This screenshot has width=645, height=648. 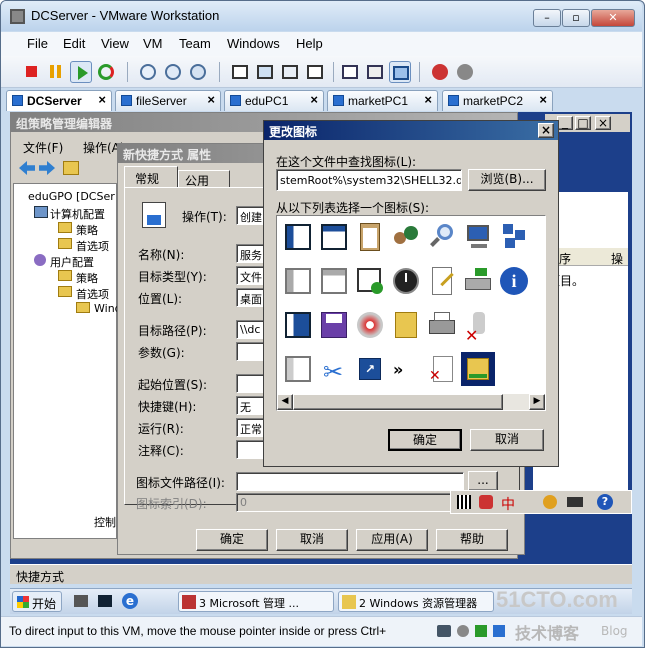 What do you see at coordinates (617, 258) in the screenshot?
I see `column-action: 操` at bounding box center [617, 258].